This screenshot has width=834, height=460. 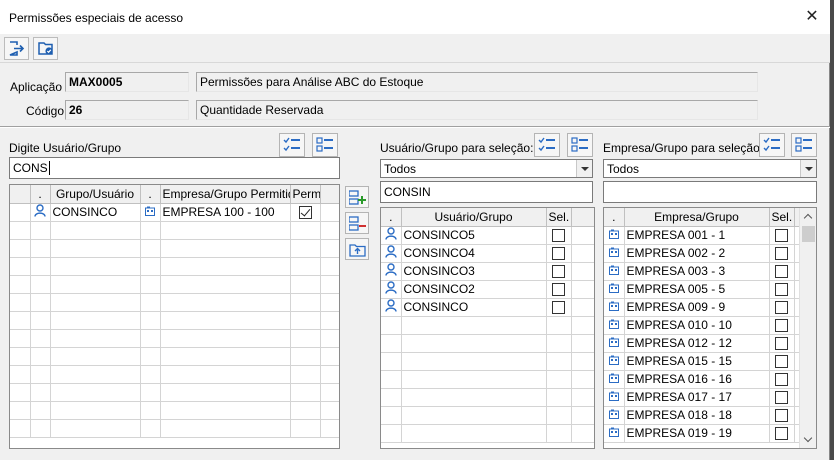 I want to click on table-row: EMPRESA 019 - 19, so click(x=703, y=433).